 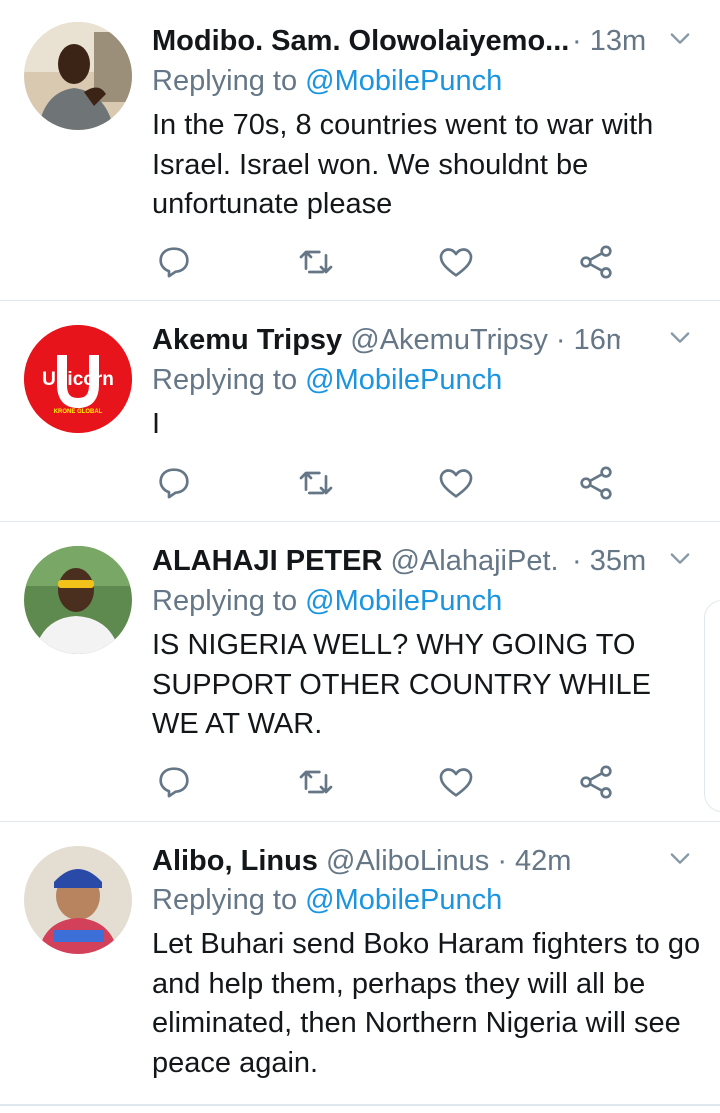 What do you see at coordinates (360, 1105) in the screenshot?
I see `divider` at bounding box center [360, 1105].